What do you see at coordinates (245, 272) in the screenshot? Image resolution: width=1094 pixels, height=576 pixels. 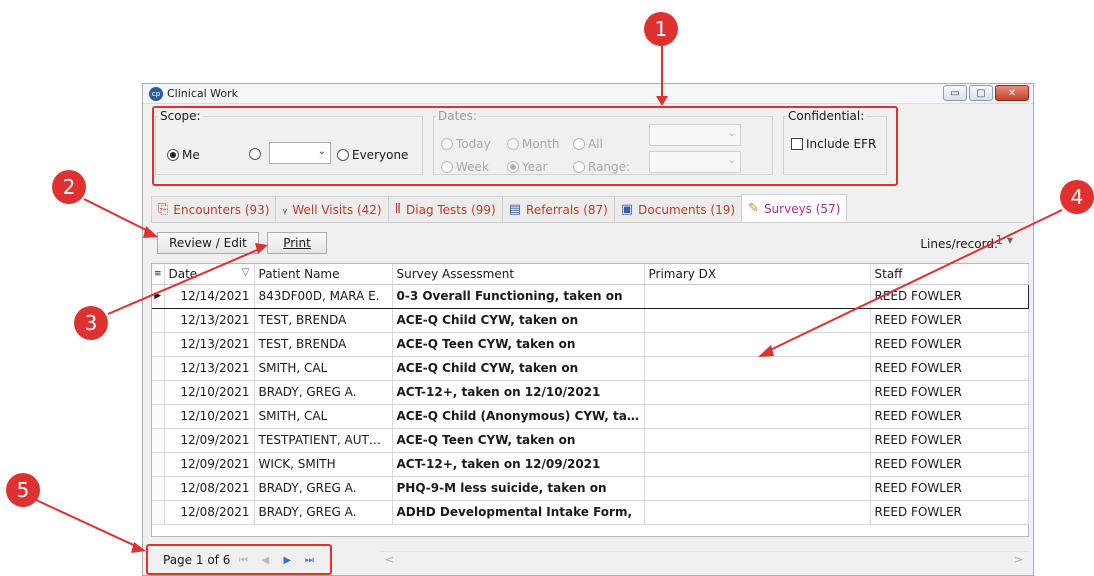 I see `sort-descending-icon: ▽` at bounding box center [245, 272].